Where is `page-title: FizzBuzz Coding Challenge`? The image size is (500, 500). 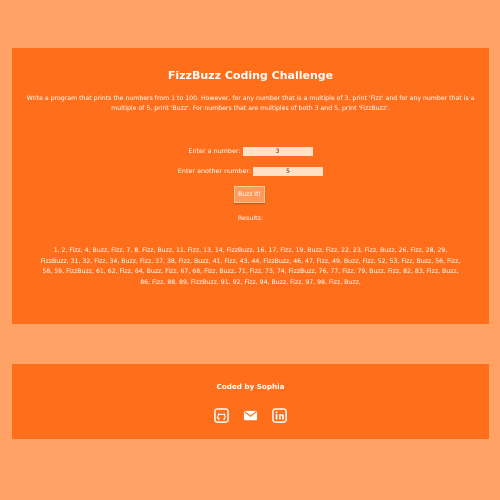 page-title: FizzBuzz Coding Challenge is located at coordinates (250, 75).